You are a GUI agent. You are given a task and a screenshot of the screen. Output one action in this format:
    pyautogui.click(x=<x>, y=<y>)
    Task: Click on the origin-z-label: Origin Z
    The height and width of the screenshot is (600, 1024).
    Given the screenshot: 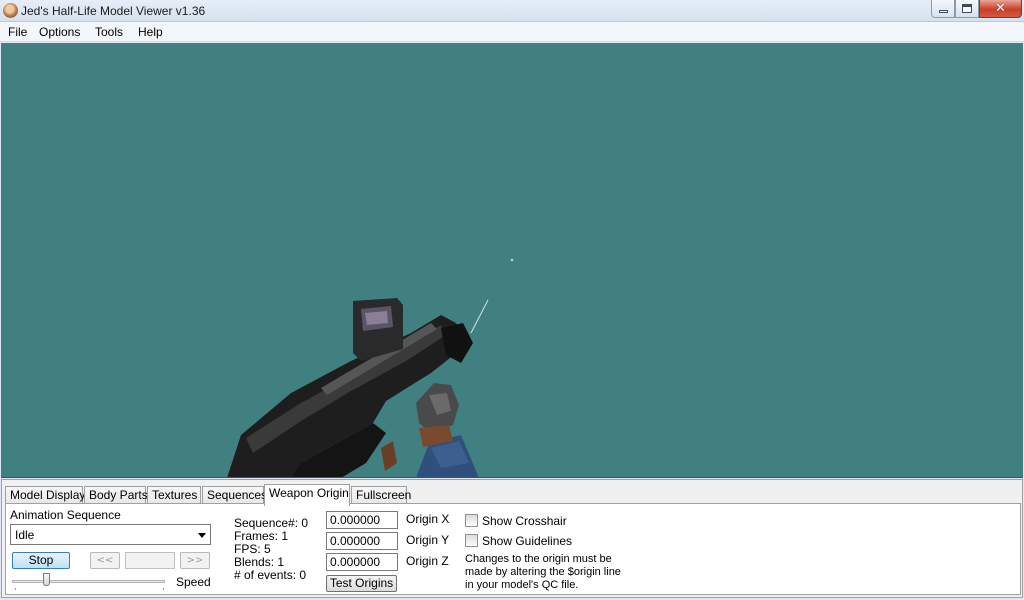 What is the action you would take?
    pyautogui.click(x=427, y=561)
    